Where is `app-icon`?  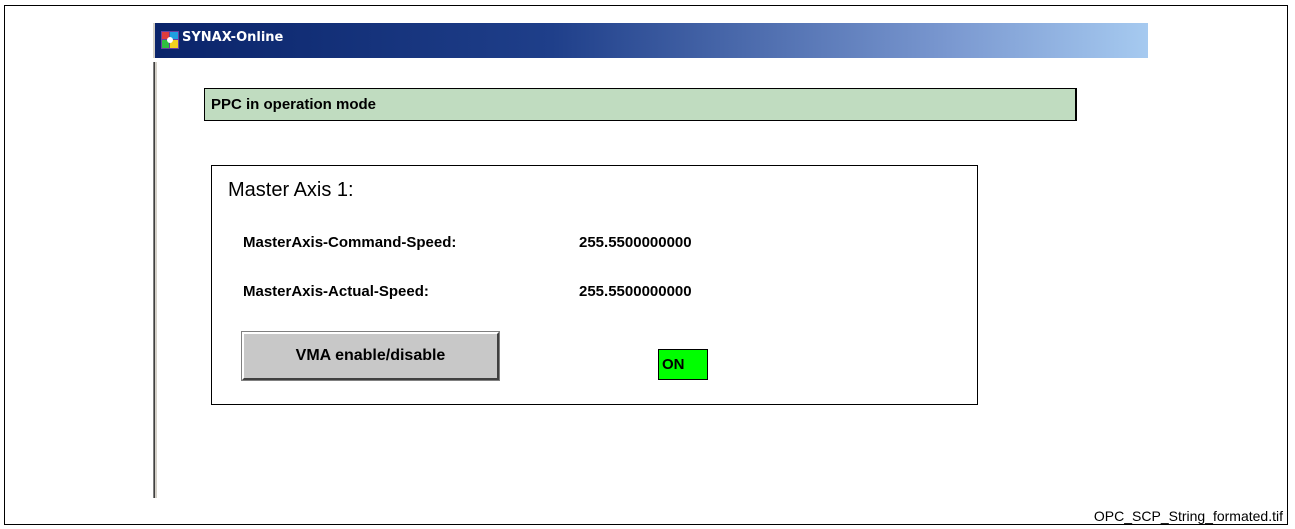
app-icon is located at coordinates (170, 40).